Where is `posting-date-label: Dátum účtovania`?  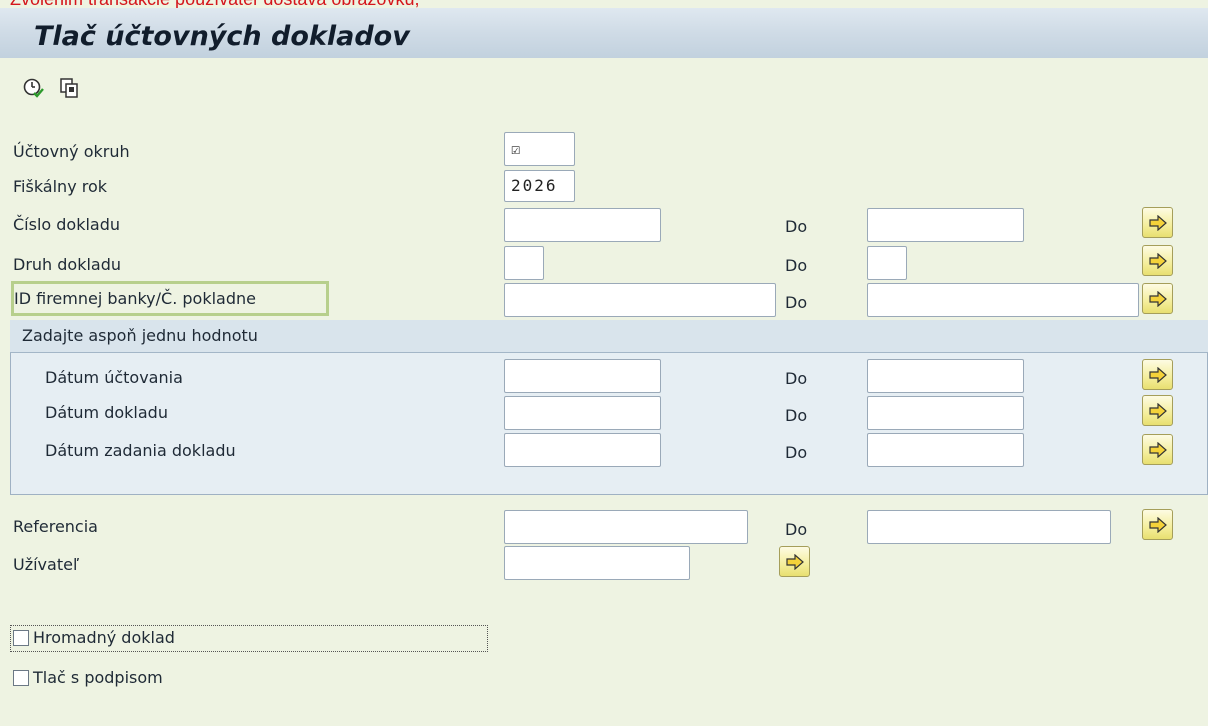
posting-date-label: Dátum účtovania is located at coordinates (114, 377).